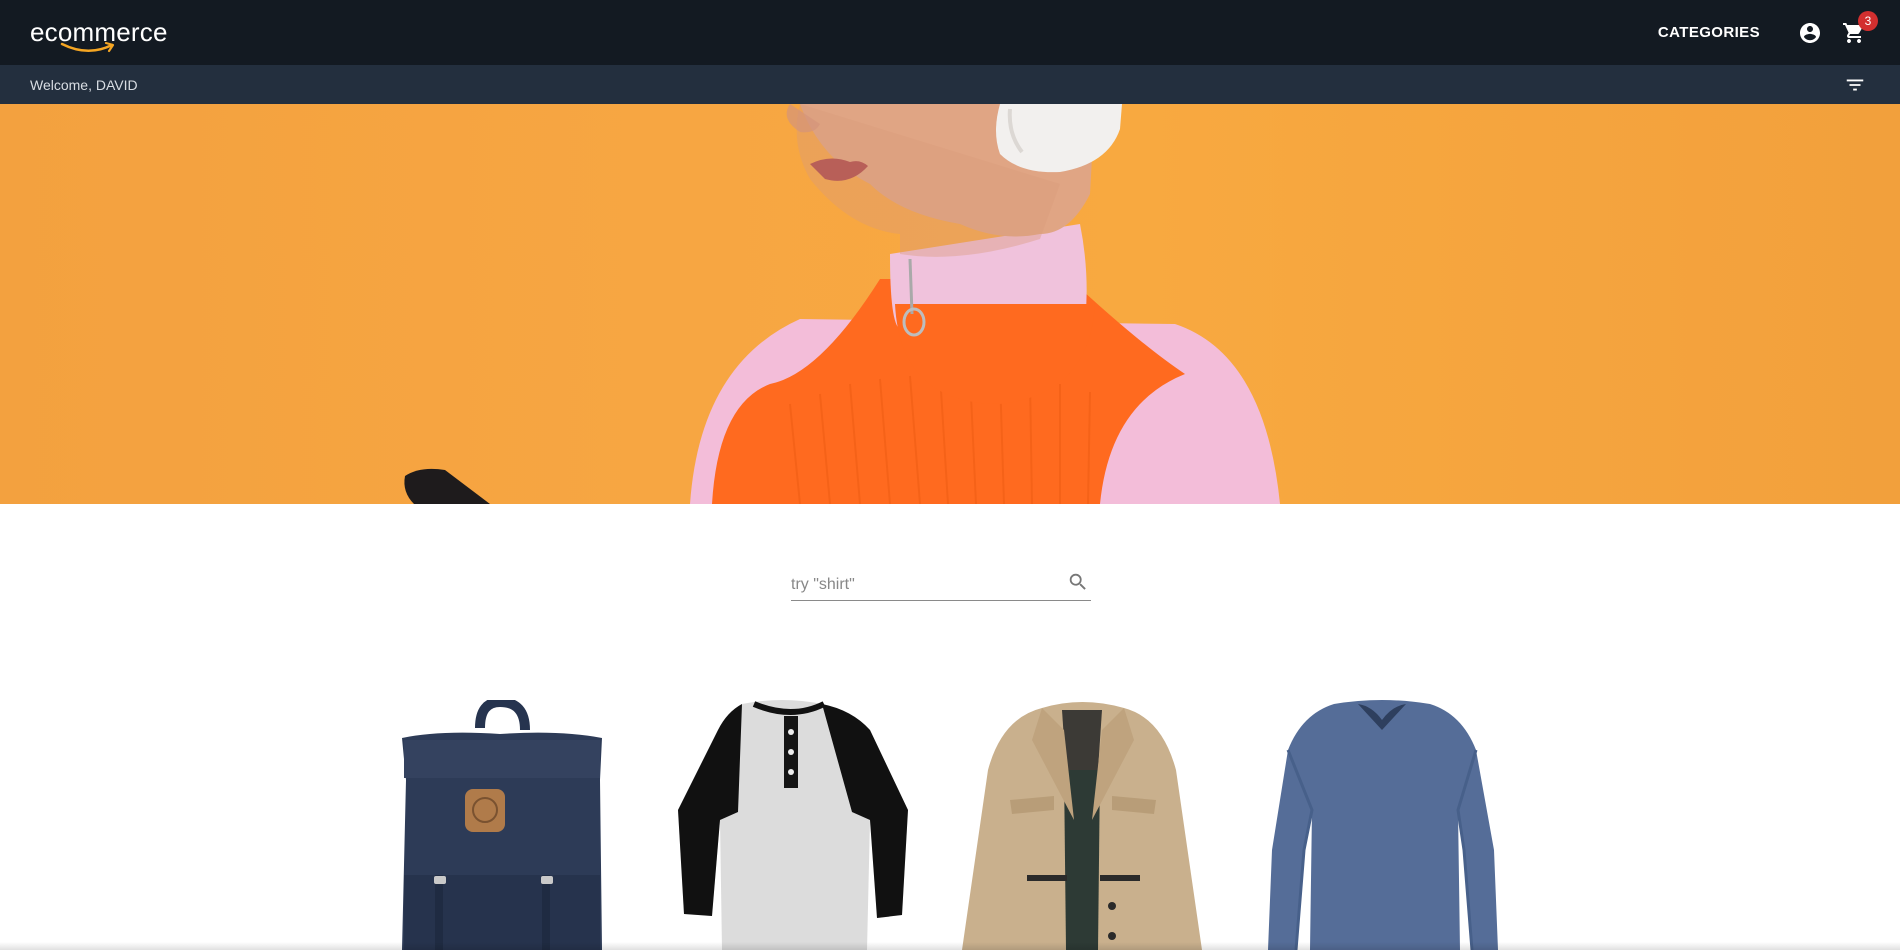 The height and width of the screenshot is (950, 1900). What do you see at coordinates (950, 946) in the screenshot?
I see `bottom-shadow` at bounding box center [950, 946].